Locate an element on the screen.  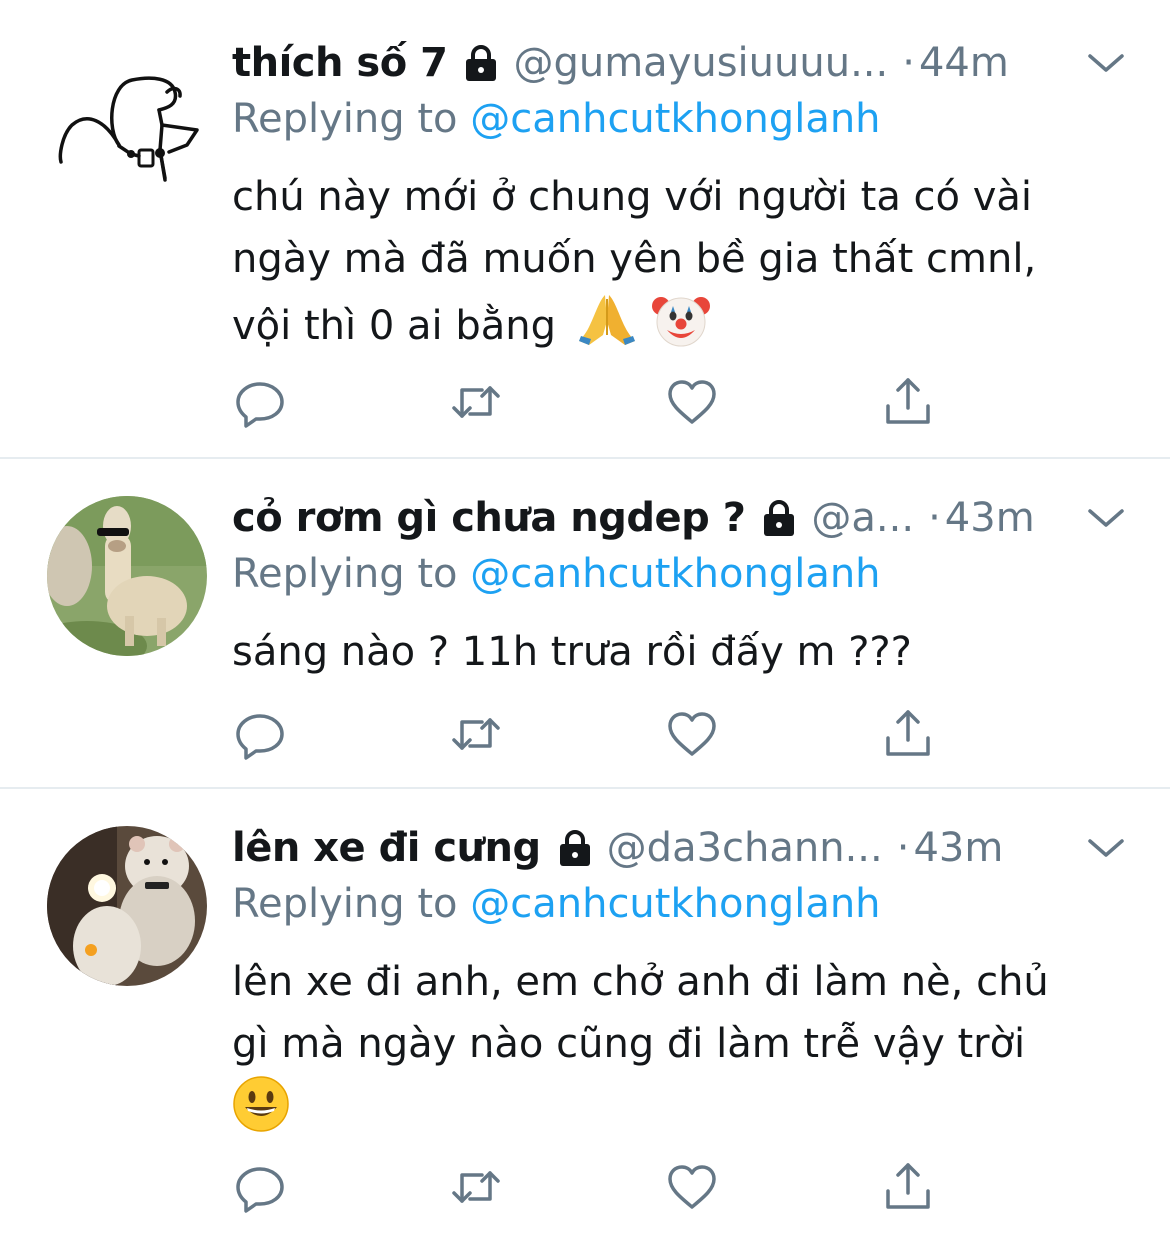
tweet-header: lên xe đi cưng @da3chann... · 43m is located at coordinates (671, 848).